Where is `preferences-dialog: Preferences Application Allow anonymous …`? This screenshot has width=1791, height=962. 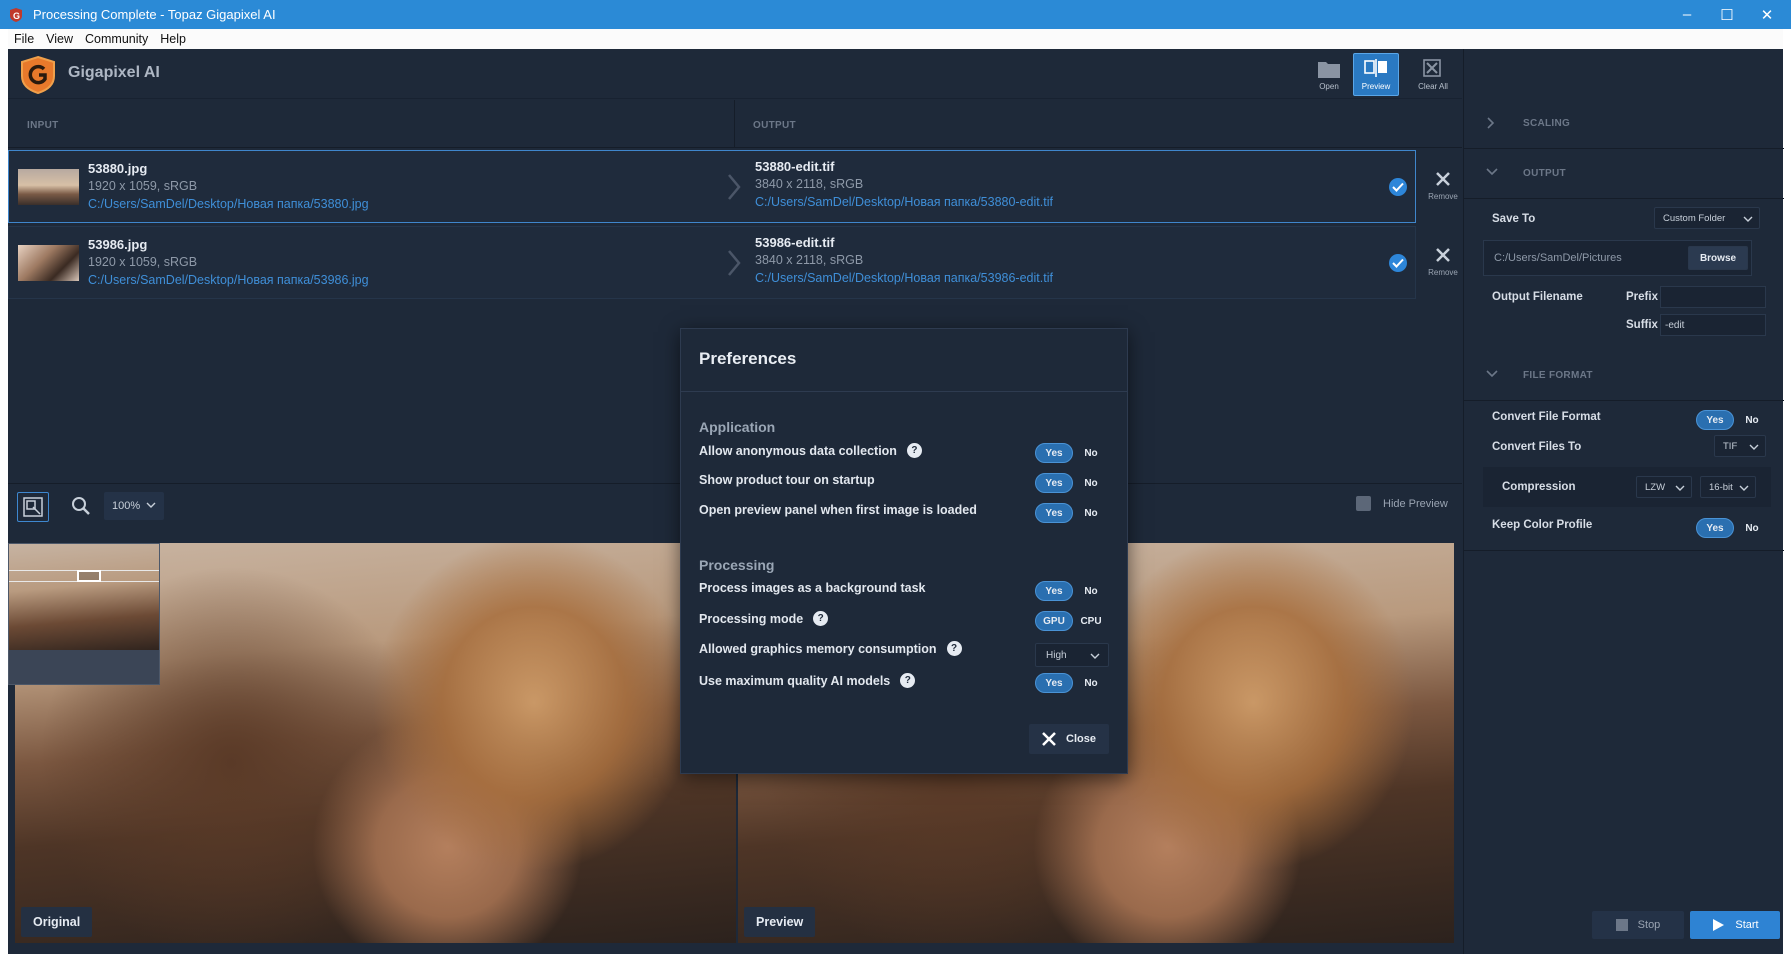 preferences-dialog: Preferences Application Allow anonymous … is located at coordinates (904, 551).